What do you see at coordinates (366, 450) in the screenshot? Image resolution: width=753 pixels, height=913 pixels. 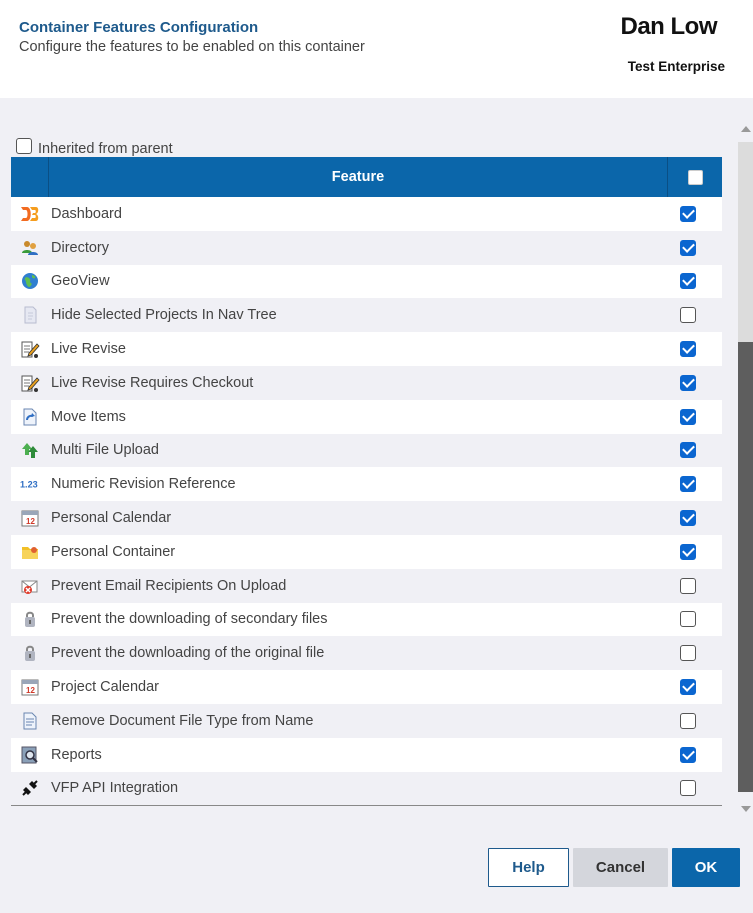 I see `table-row: Multi File Upload` at bounding box center [366, 450].